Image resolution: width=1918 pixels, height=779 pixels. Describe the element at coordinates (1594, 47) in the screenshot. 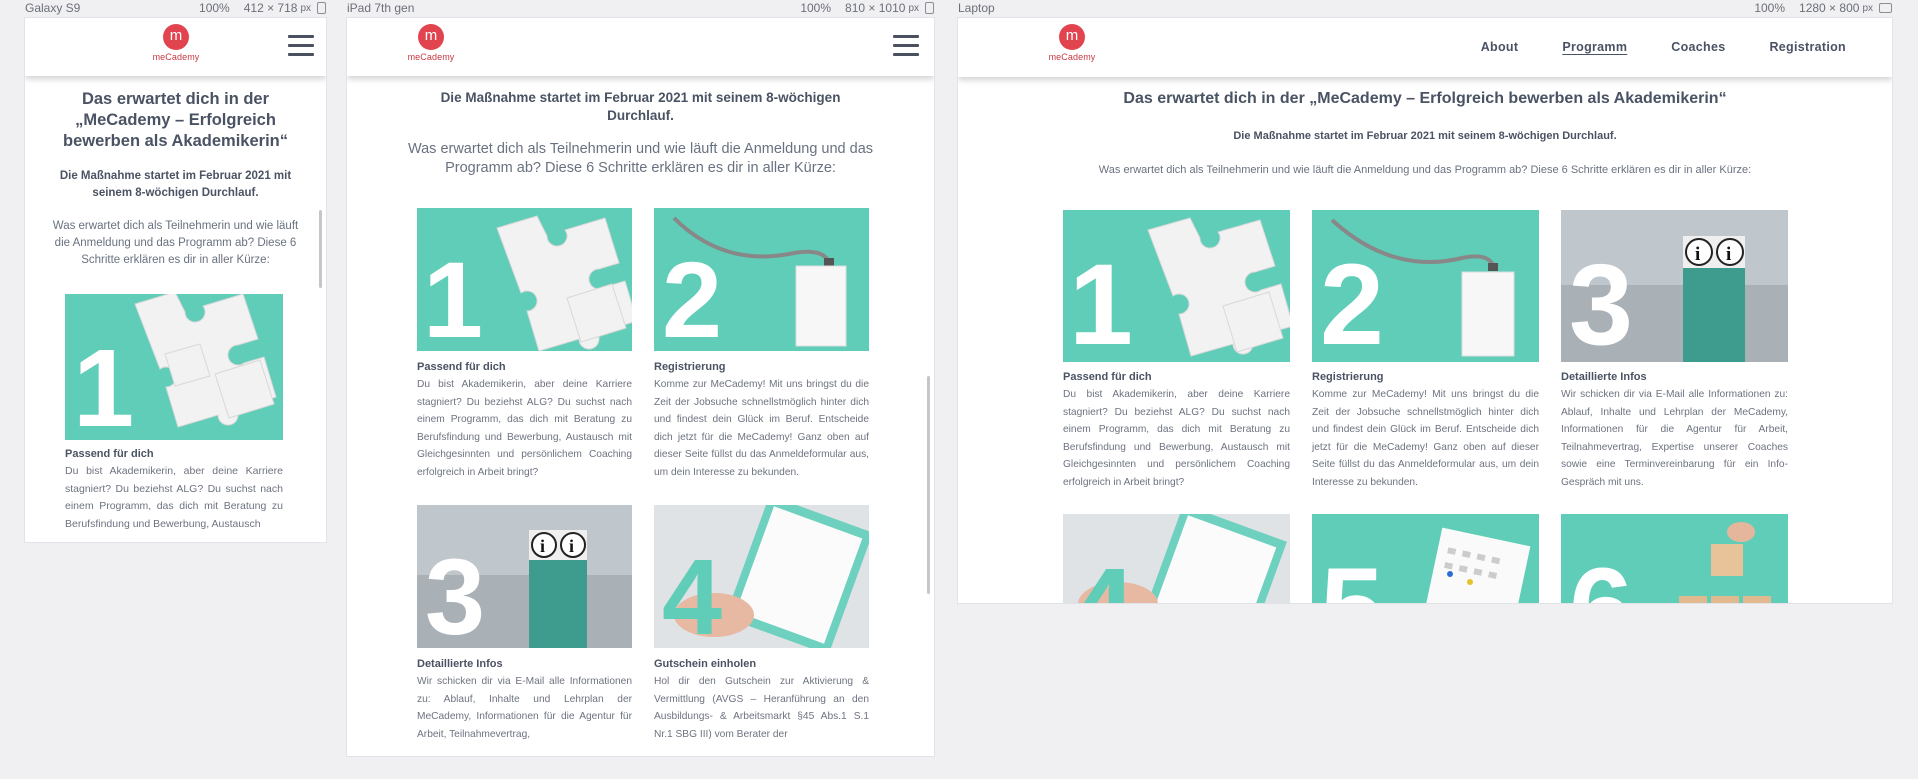

I see `nav-programm: Programm` at that location.